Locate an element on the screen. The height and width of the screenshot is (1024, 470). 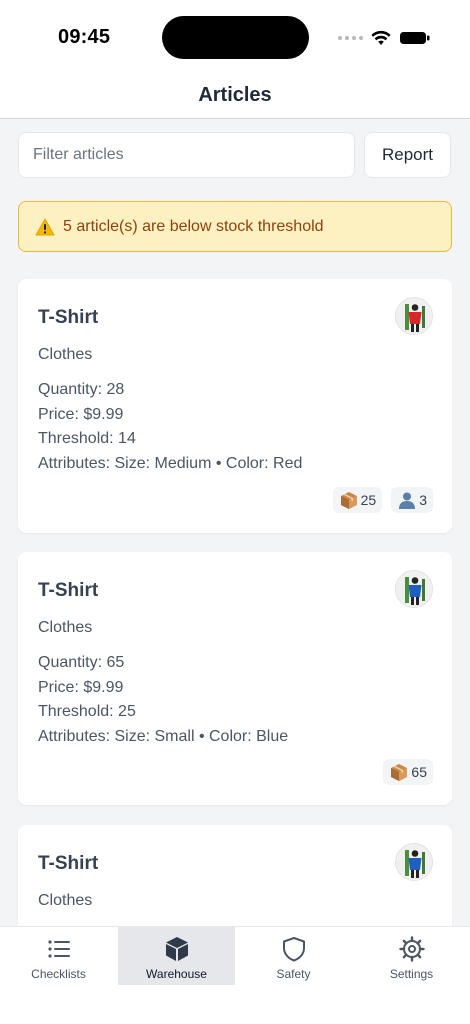
navigation-bar: Articles is located at coordinates (235, 95).